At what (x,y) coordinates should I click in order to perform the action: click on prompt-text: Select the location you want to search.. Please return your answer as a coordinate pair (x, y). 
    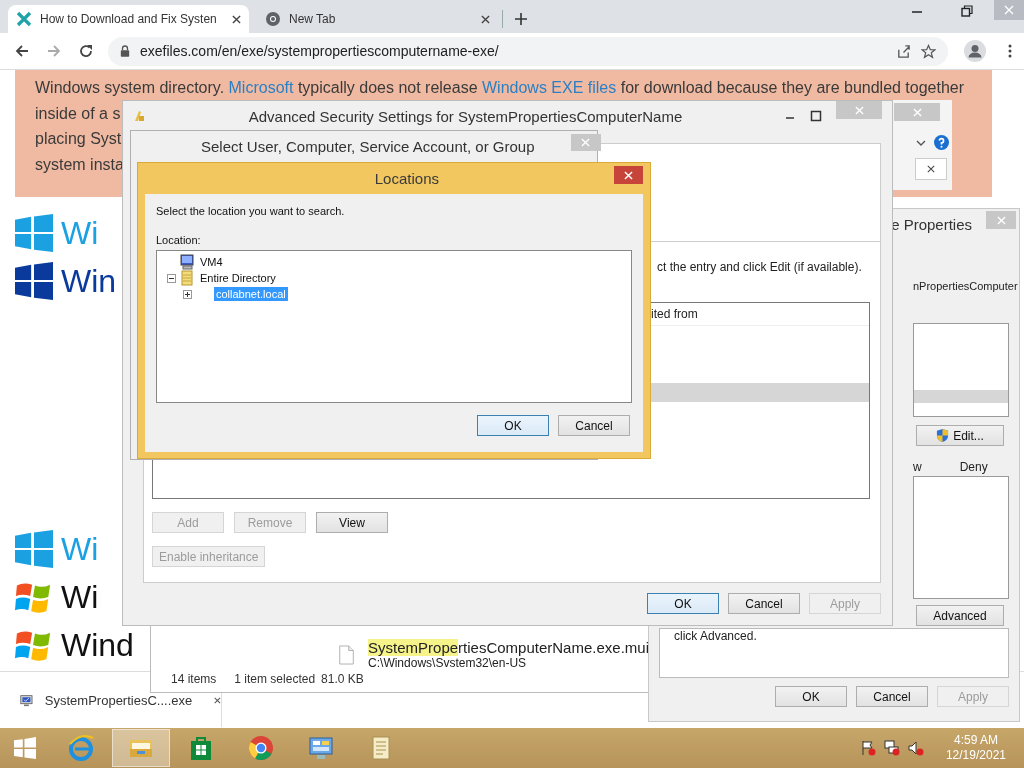
    Looking at the image, I should click on (251, 211).